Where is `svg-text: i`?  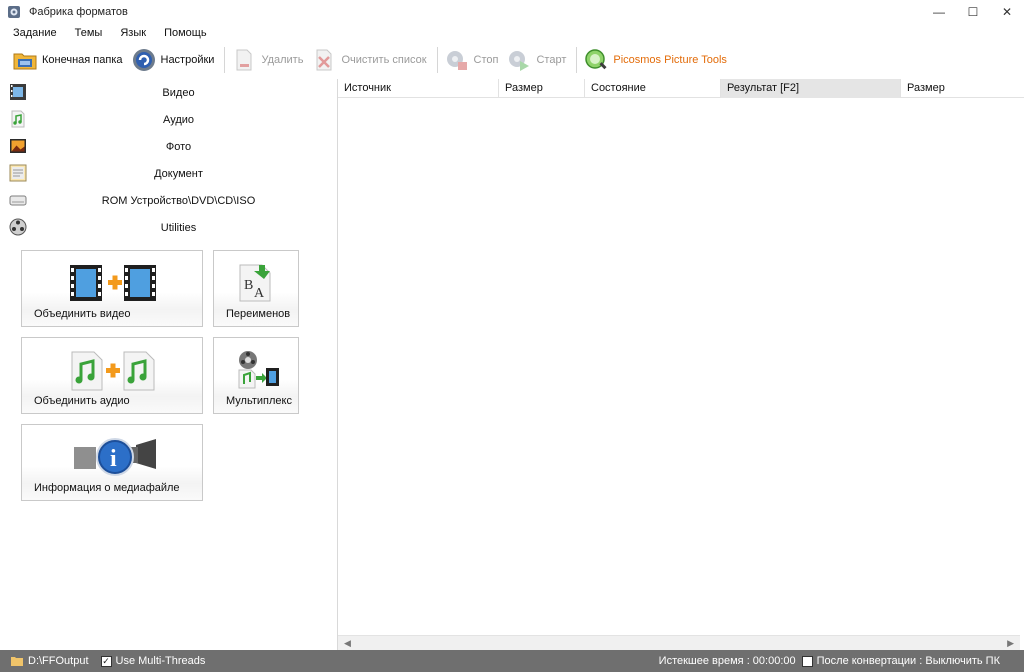 svg-text: i is located at coordinates (113, 459).